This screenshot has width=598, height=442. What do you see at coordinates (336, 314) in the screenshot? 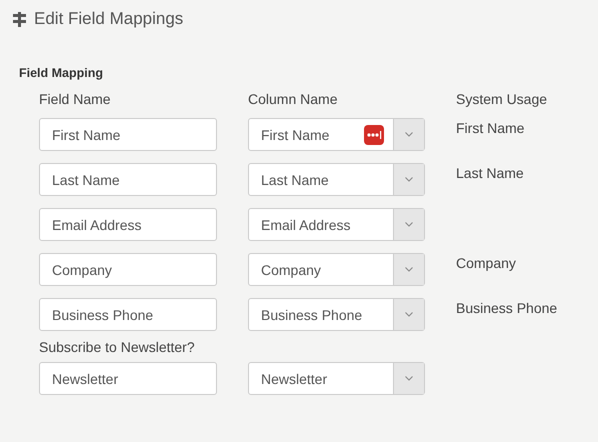
I see `column-select: Business Phone` at bounding box center [336, 314].